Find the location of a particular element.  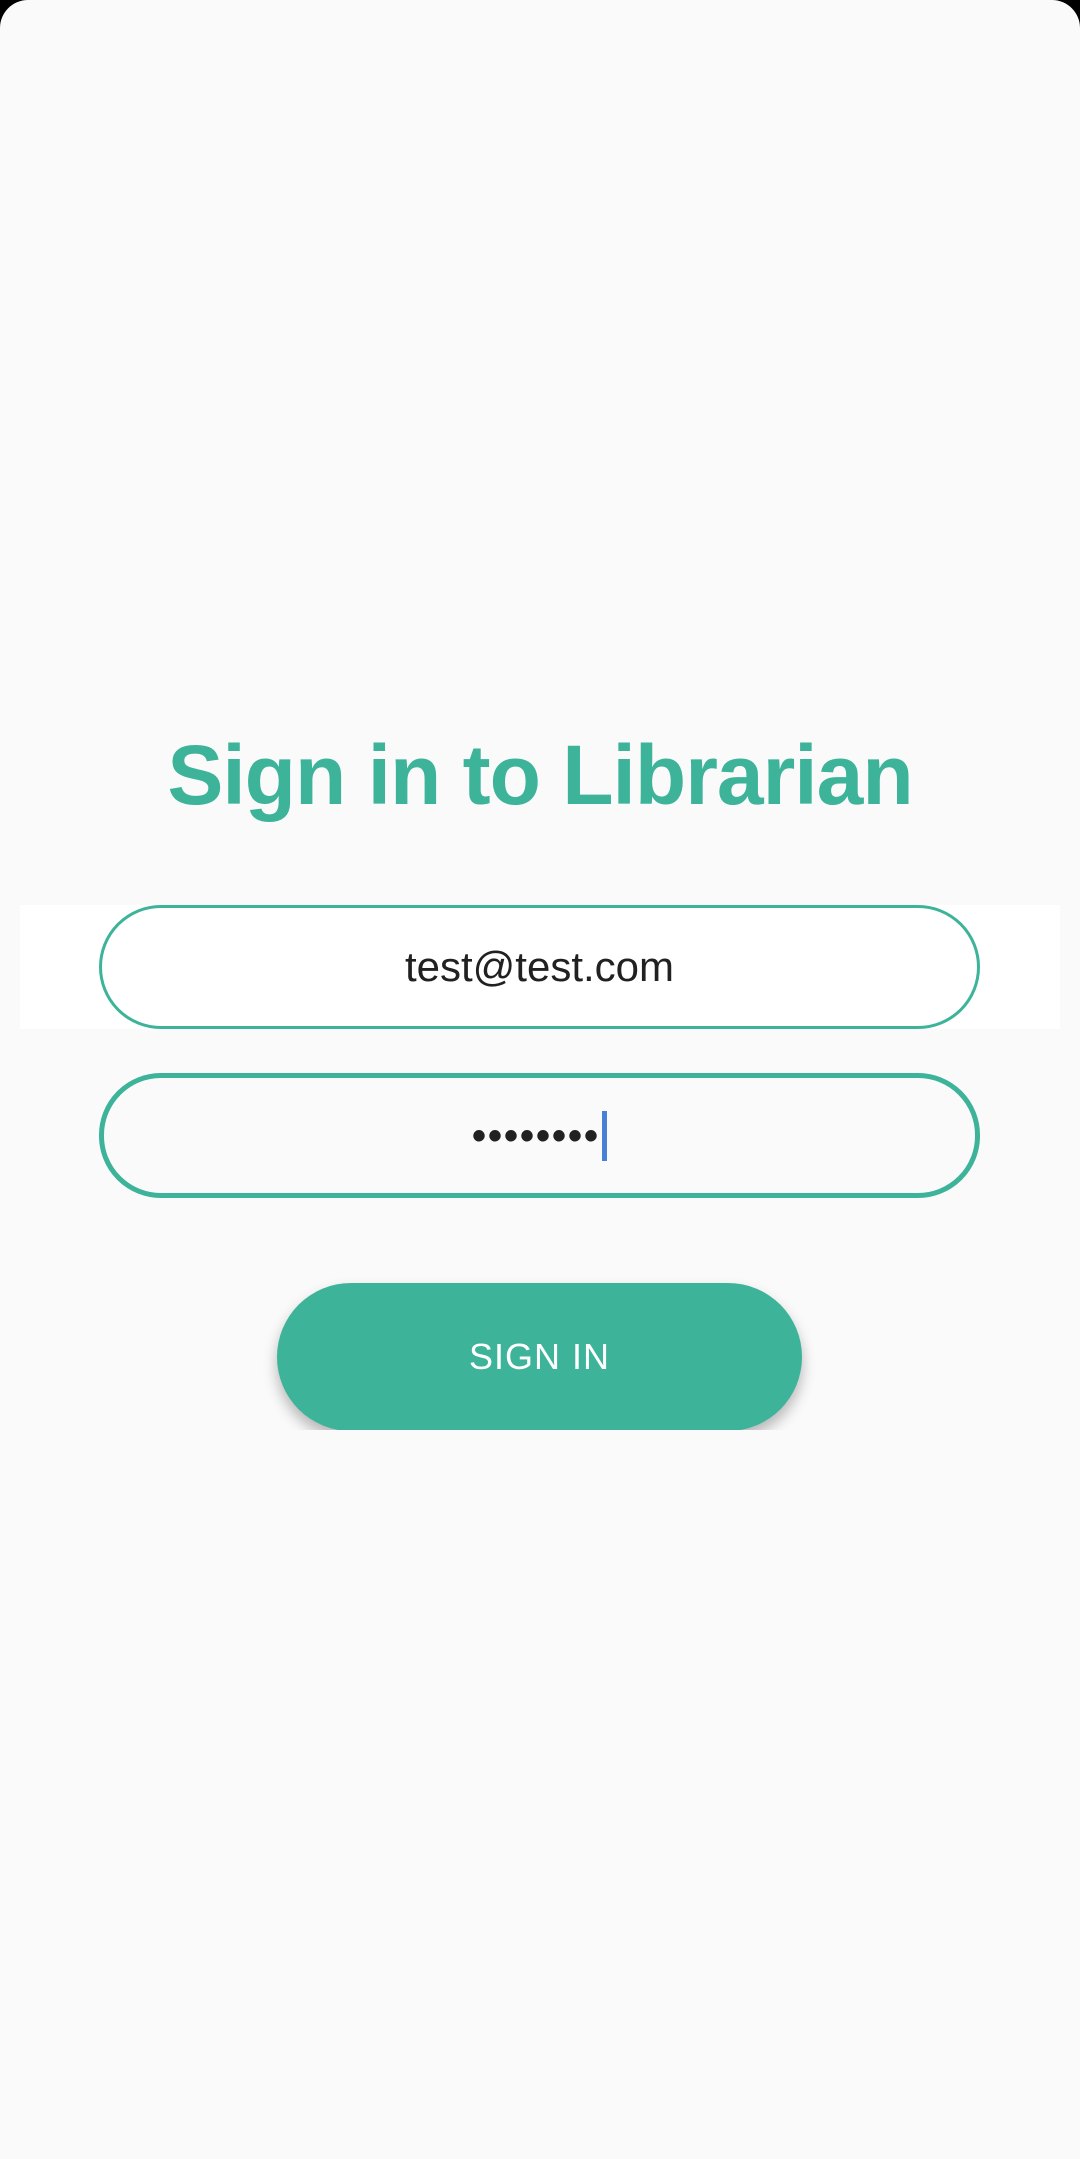

password-value: •••••••• is located at coordinates (536, 1135).